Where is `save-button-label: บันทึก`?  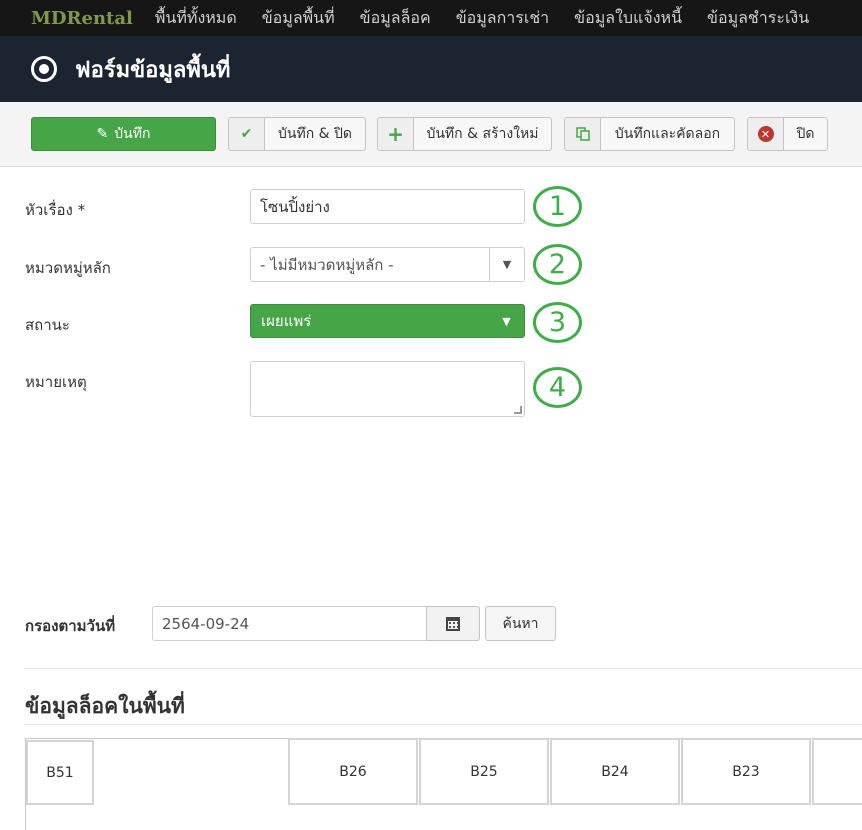
save-button-label: บันทึก is located at coordinates (132, 134).